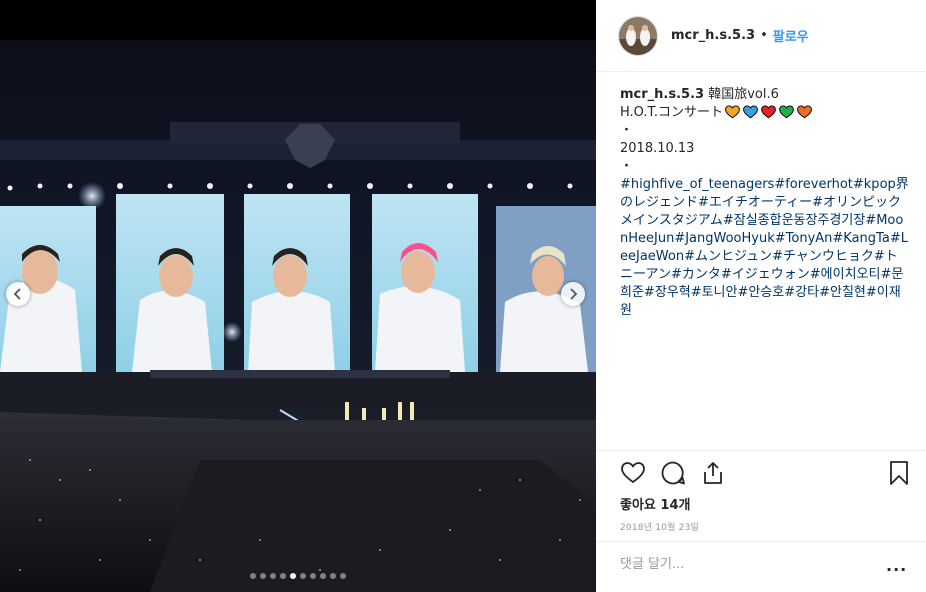 This screenshot has width=926, height=592. Describe the element at coordinates (804, 238) in the screenshot. I see `hashtag-link: #TonyAn` at that location.